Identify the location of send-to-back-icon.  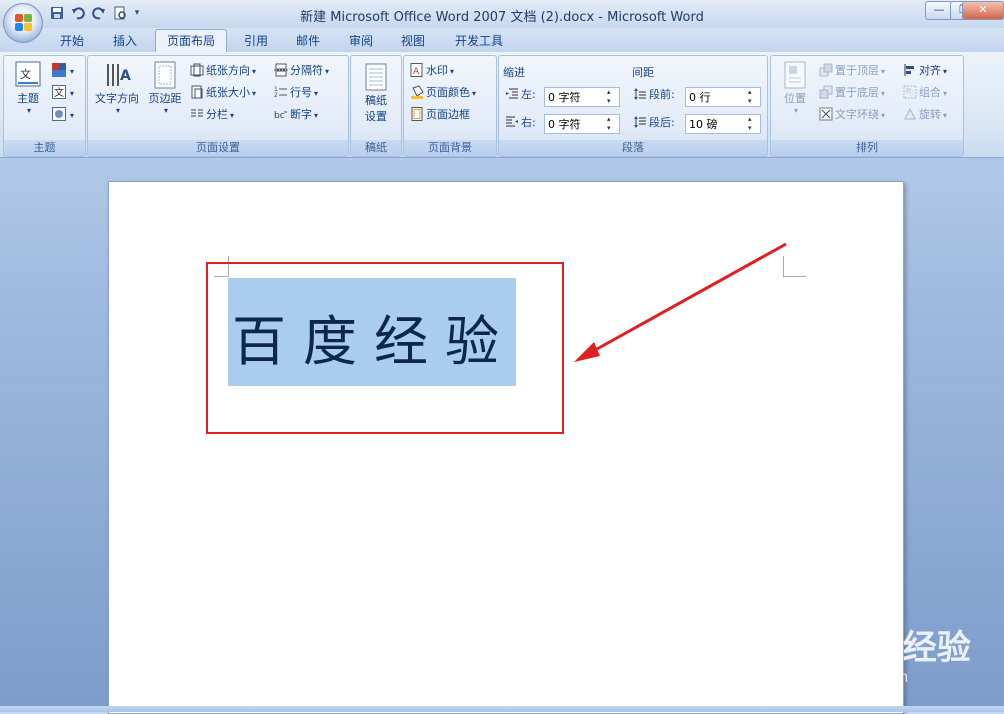
(826, 92).